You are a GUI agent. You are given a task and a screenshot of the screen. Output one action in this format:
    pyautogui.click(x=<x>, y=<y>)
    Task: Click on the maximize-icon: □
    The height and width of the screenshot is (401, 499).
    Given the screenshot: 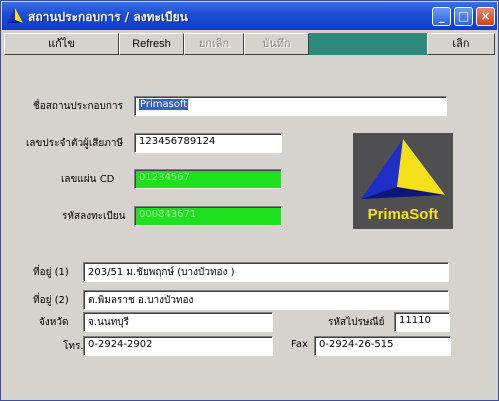 What is the action you would take?
    pyautogui.click(x=463, y=16)
    